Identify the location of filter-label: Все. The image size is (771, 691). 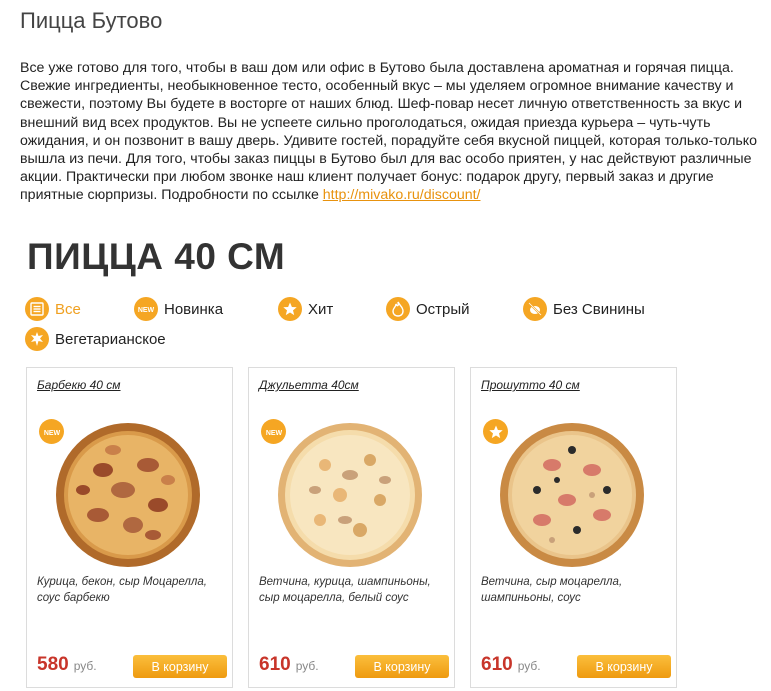
(68, 309).